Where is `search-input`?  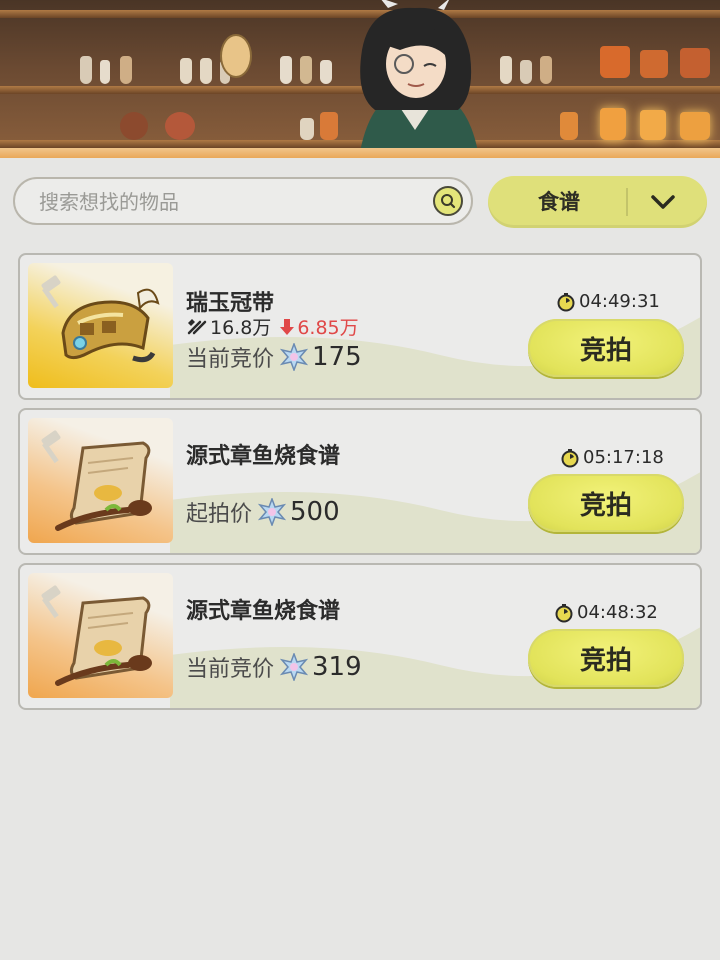 search-input is located at coordinates (229, 202).